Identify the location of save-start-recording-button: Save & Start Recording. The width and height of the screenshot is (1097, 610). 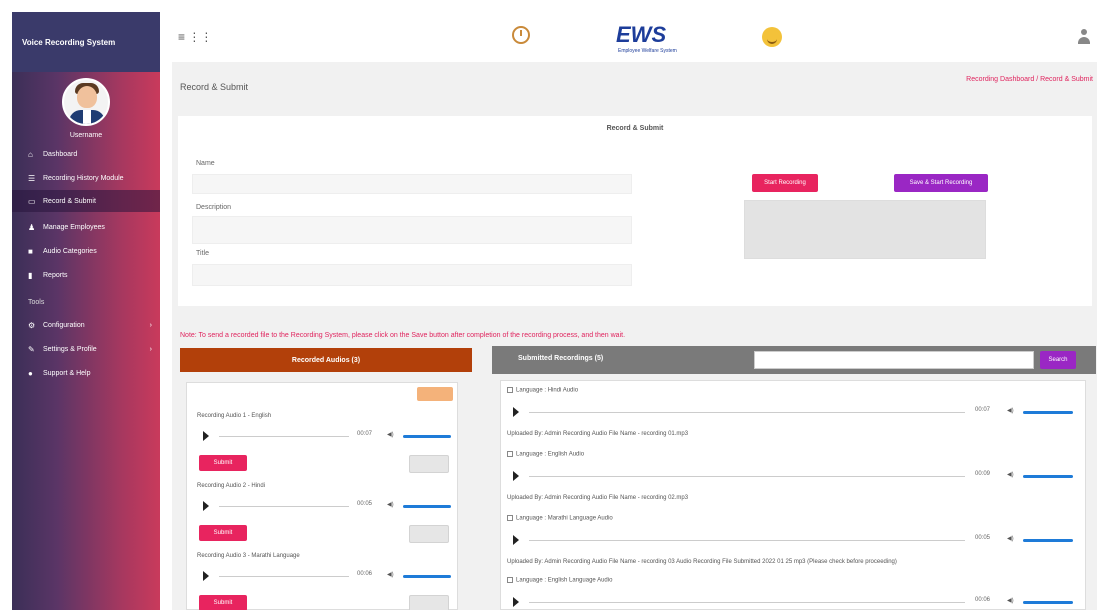
(941, 183).